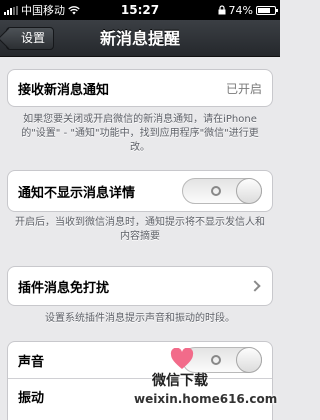 This screenshot has height=420, width=320. What do you see at coordinates (264, 10) in the screenshot?
I see `battery-fill` at bounding box center [264, 10].